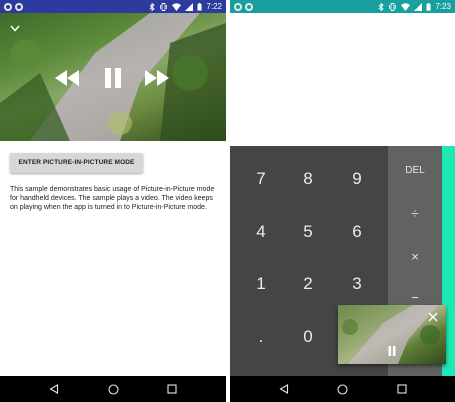 This screenshot has height=402, width=455. I want to click on enter-pip-mode-button: ENTER PICTURE-IN-PICTURE MODE, so click(76, 163).